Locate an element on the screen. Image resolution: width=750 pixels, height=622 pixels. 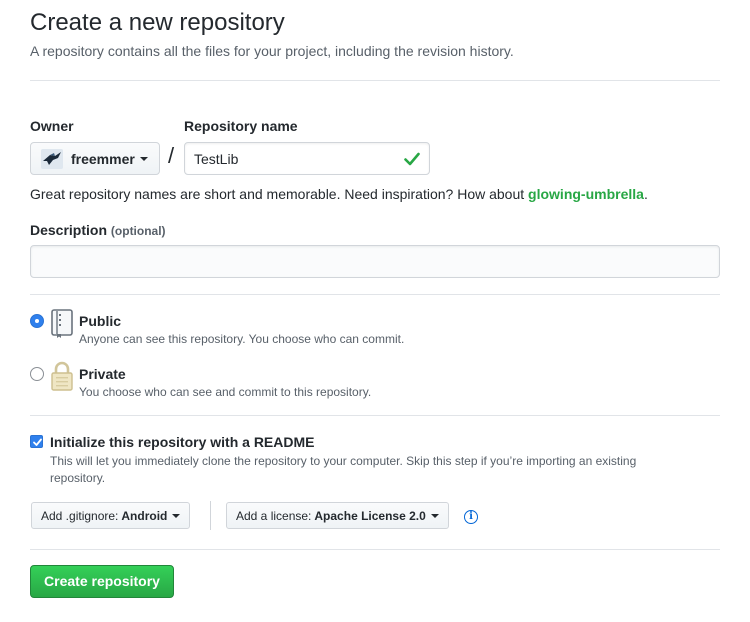
owner-name: freemmer is located at coordinates (103, 158).